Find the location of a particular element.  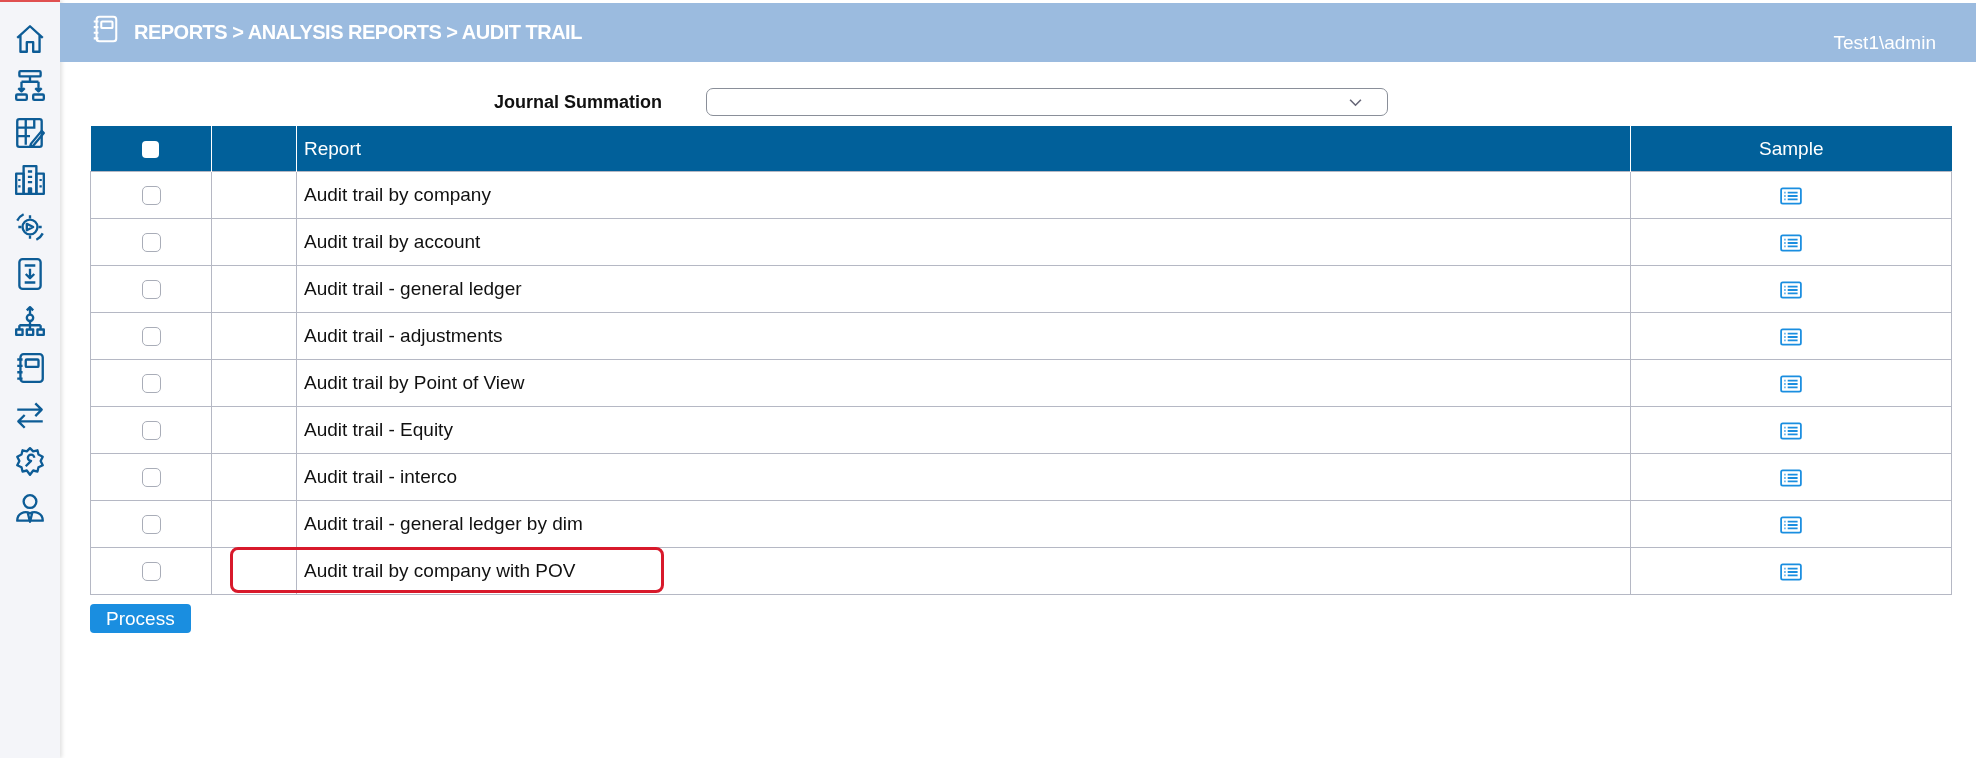

grid-pencil-icon is located at coordinates (30, 133).